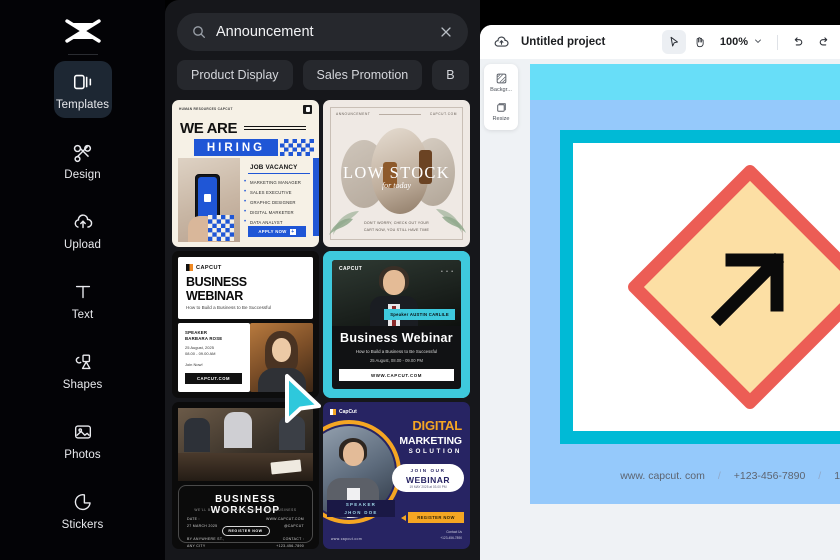 This screenshot has width=840, height=560. Describe the element at coordinates (750, 287) in the screenshot. I see `arrow-up-right-icon` at that location.